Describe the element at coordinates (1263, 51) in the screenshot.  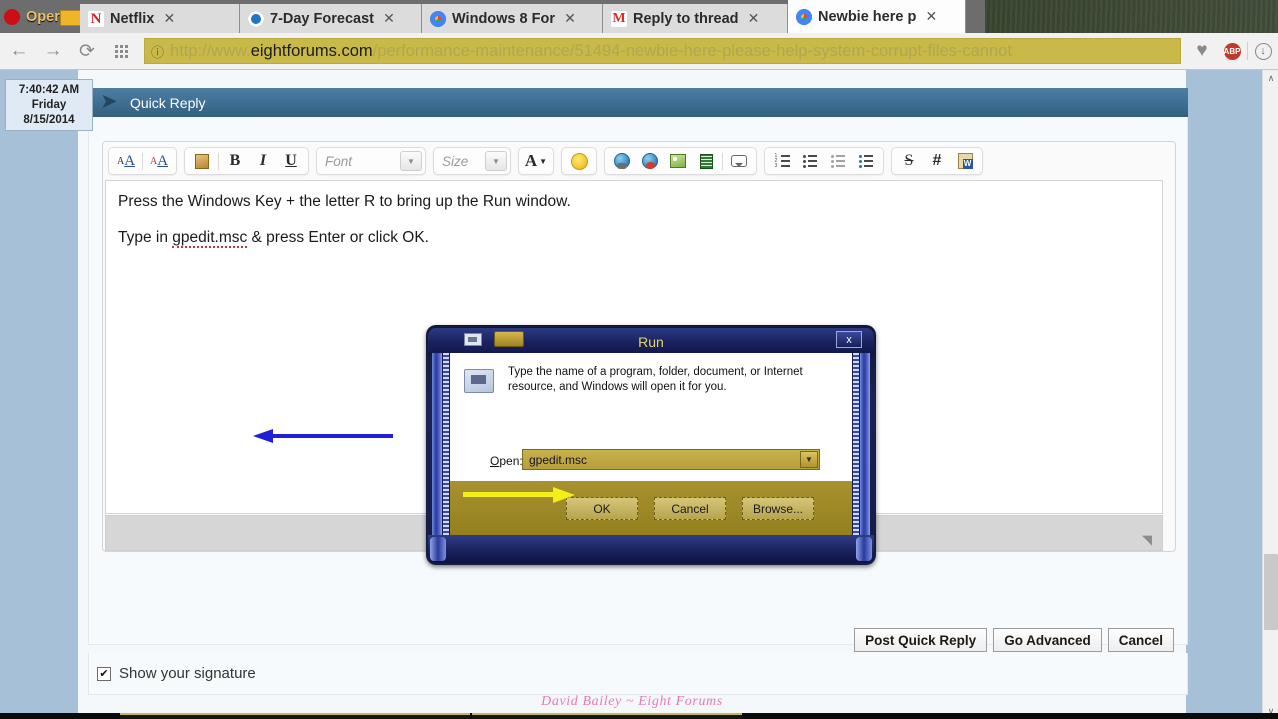
I see `download-icon: ↓` at that location.